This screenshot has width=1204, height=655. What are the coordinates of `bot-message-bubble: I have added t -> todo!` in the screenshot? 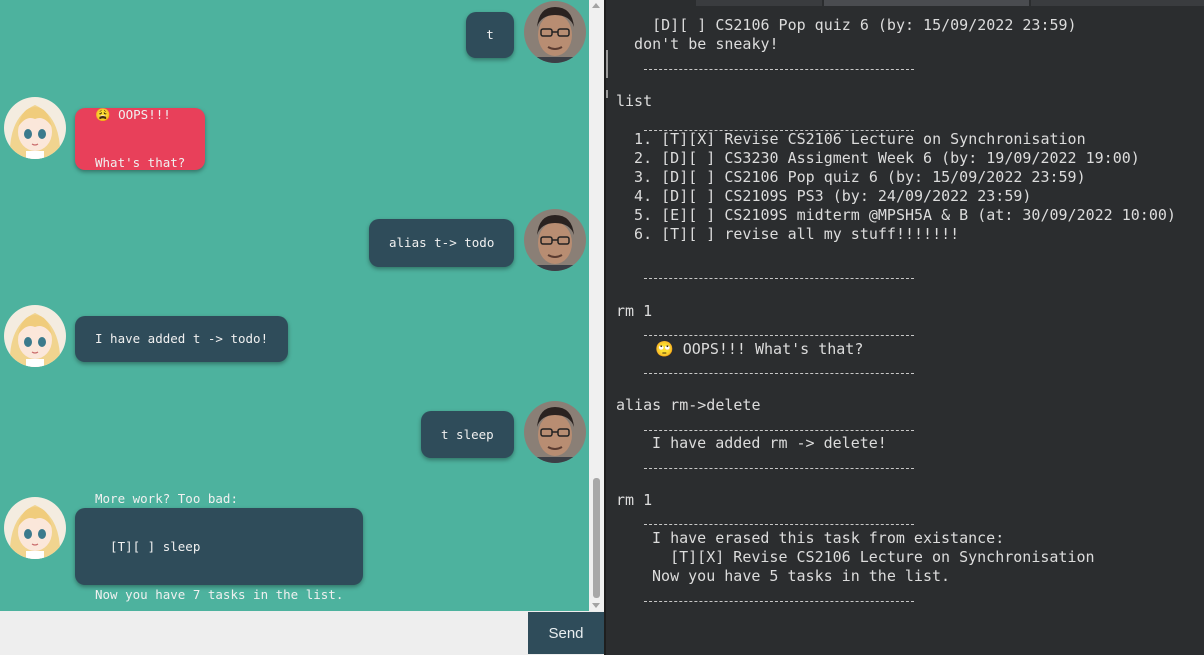 It's located at (181, 339).